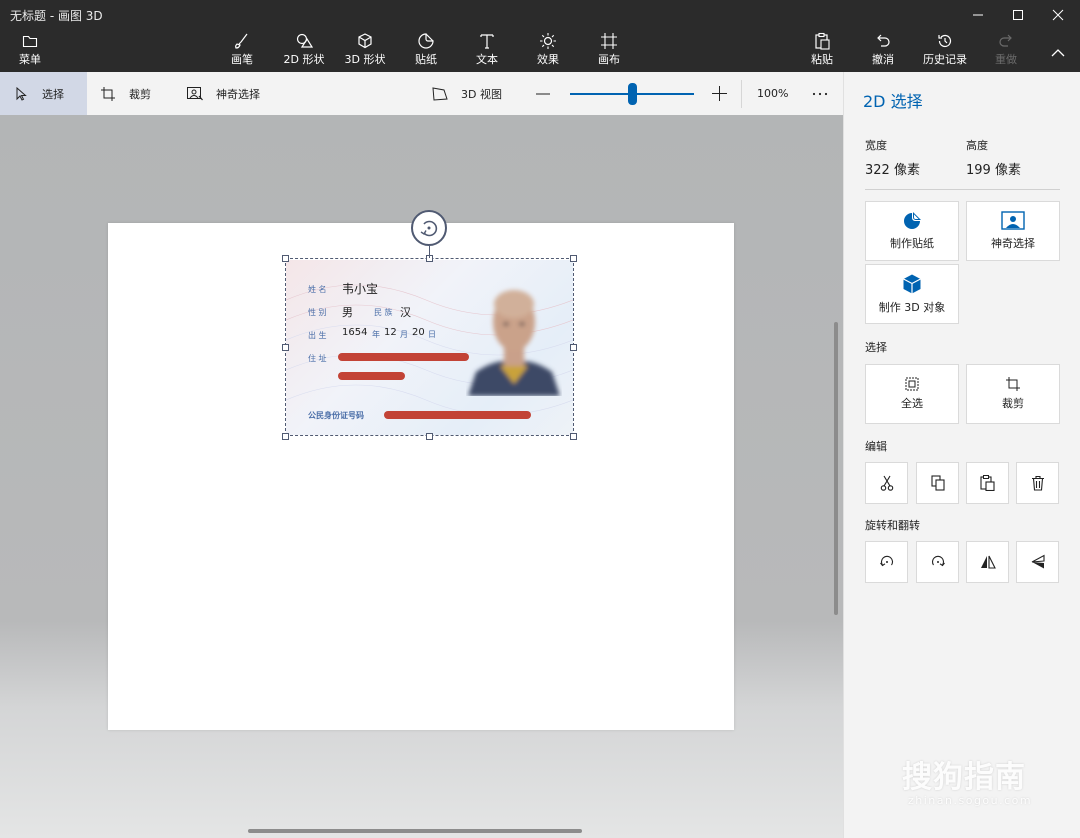 The width and height of the screenshot is (1080, 838). I want to click on resize-handle-bottom-left, so click(285, 436).